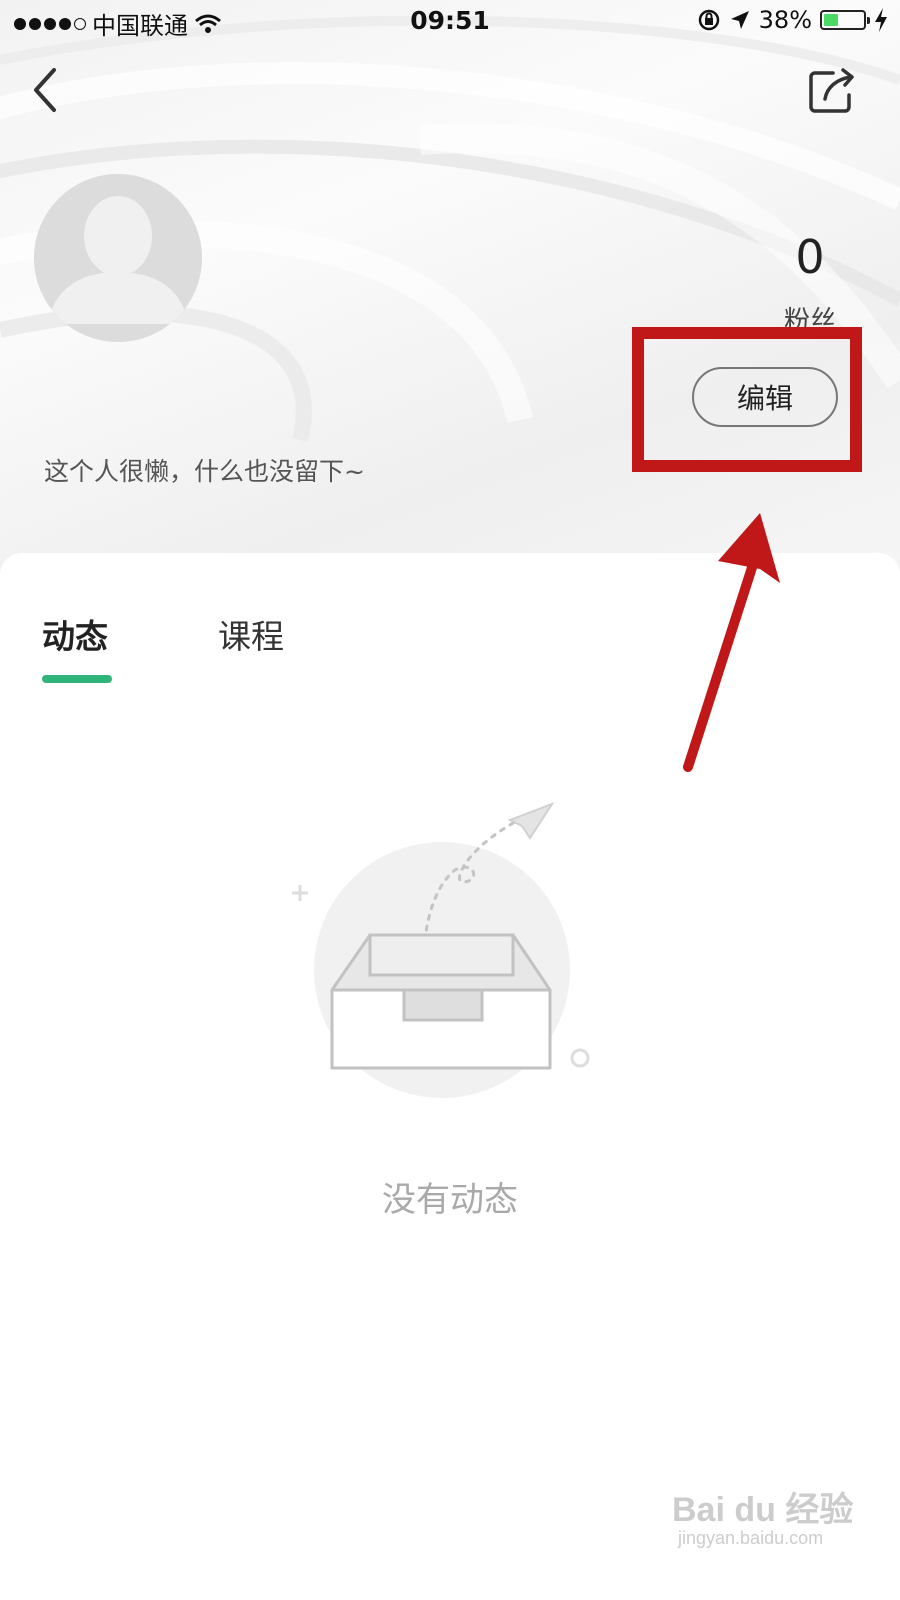 The height and width of the screenshot is (1600, 900). Describe the element at coordinates (441, 949) in the screenshot. I see `empty-inbox-paper-plane-icon` at that location.